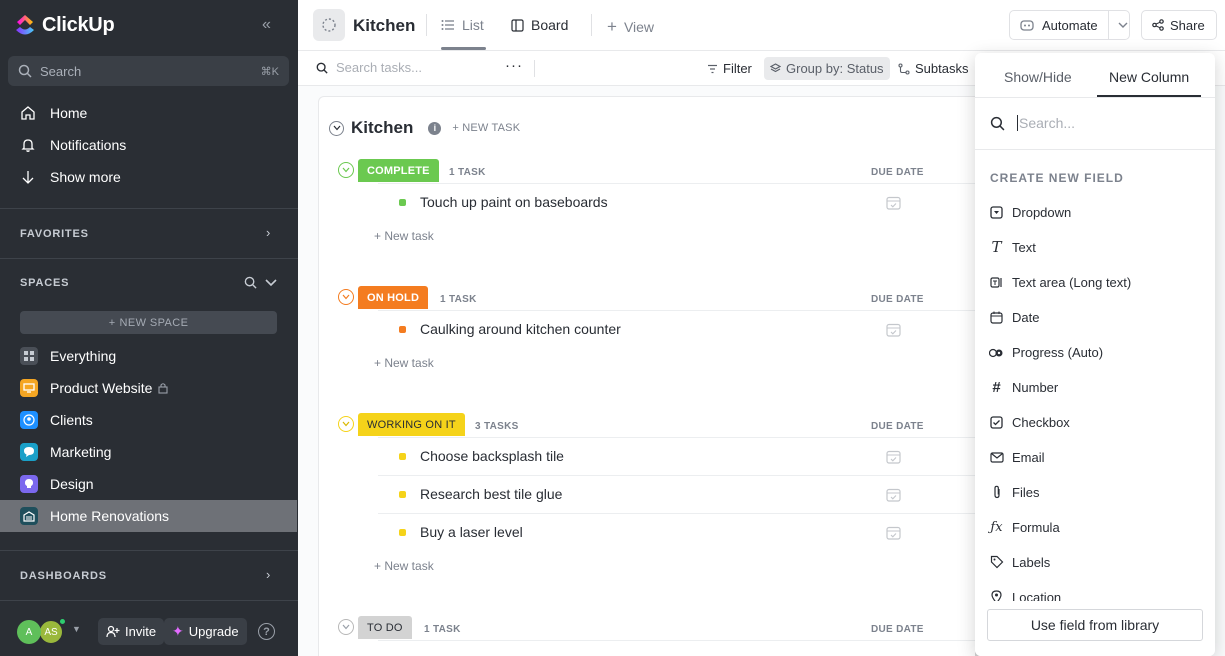  What do you see at coordinates (1095, 625) in the screenshot?
I see `use-field-from-library-button: Use field from library` at bounding box center [1095, 625].